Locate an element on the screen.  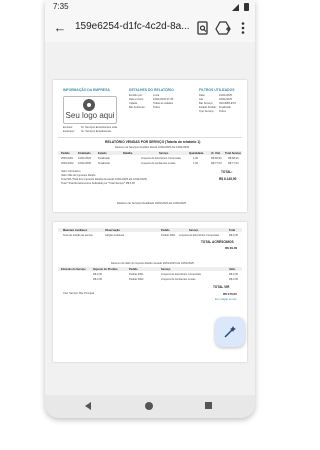
battery-icon is located at coordinates (246, 7).